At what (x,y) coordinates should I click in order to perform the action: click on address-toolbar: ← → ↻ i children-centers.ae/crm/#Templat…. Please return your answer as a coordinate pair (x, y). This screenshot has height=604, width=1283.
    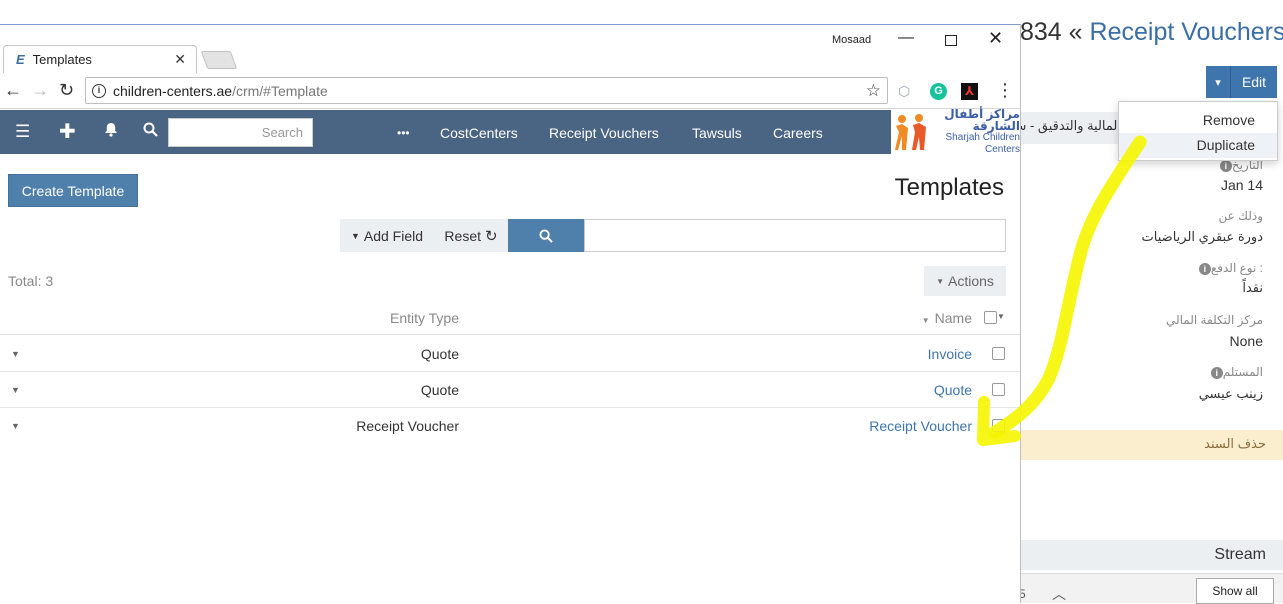
    Looking at the image, I should click on (510, 92).